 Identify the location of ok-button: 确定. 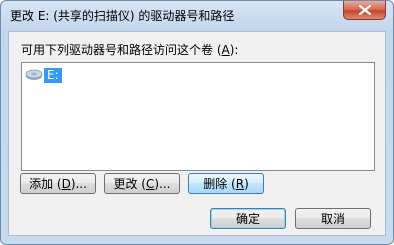
(248, 218).